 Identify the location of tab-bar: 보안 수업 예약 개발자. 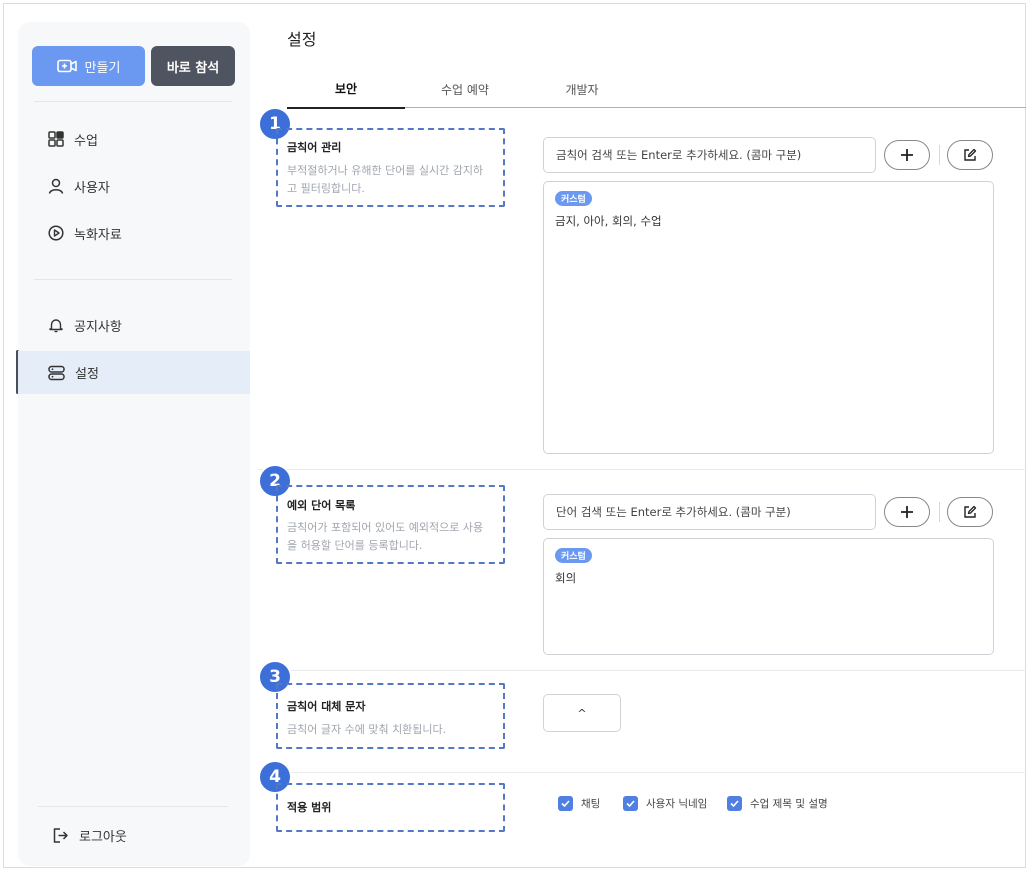
(656, 89).